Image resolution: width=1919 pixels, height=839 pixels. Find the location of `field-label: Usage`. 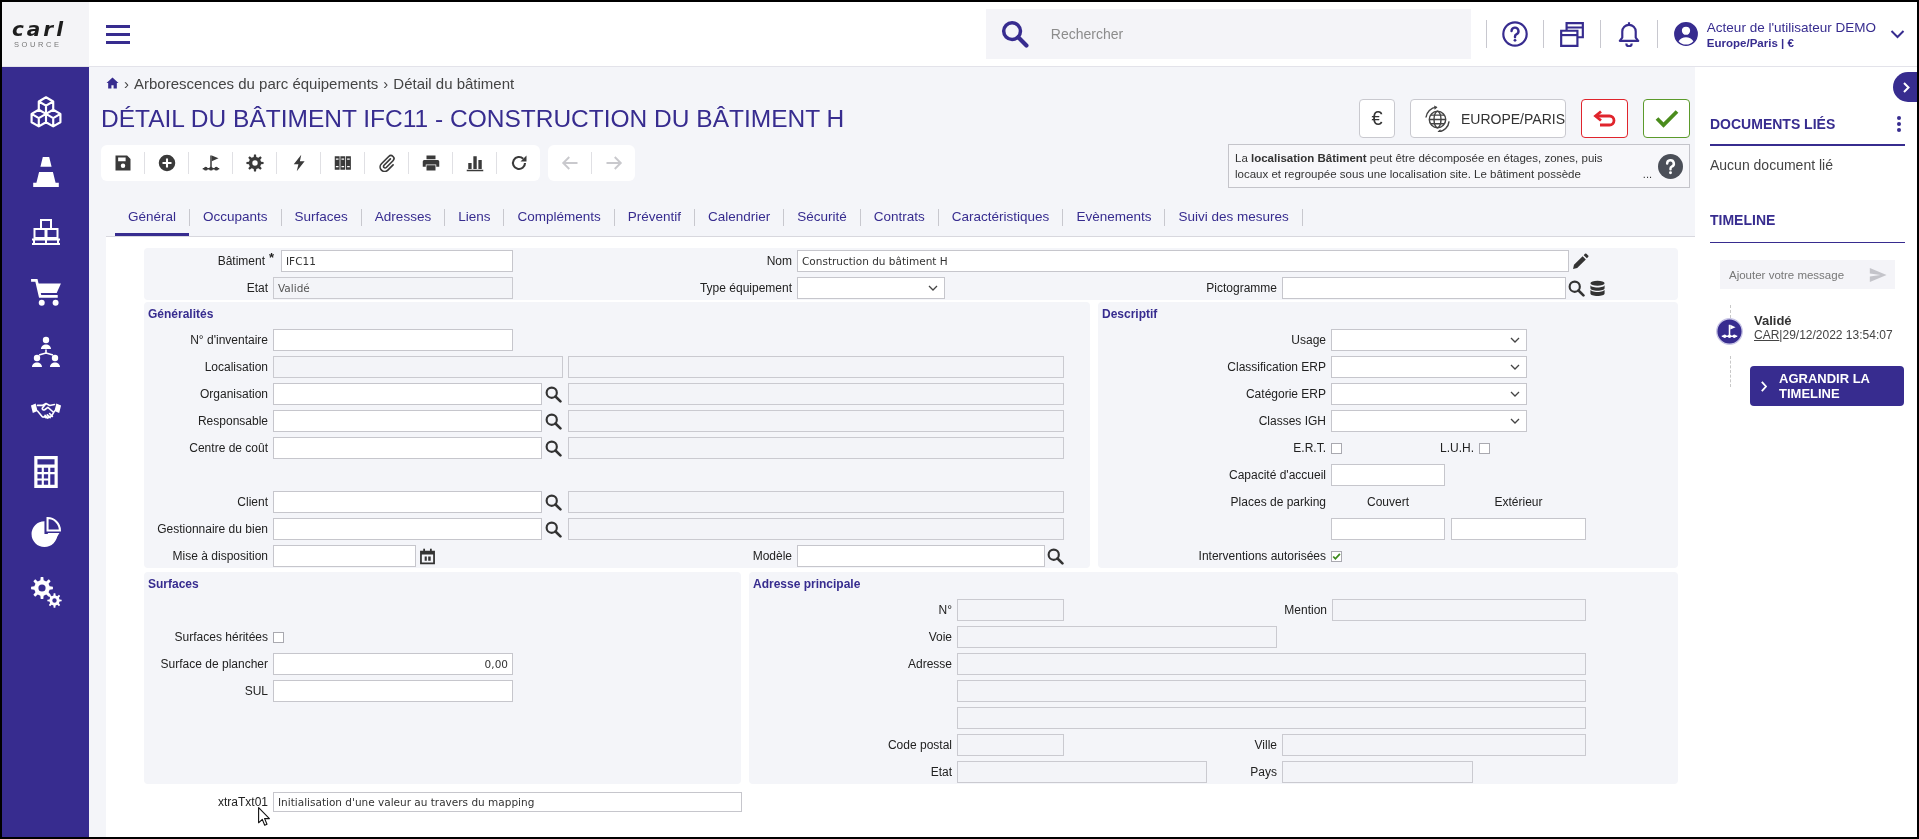

field-label: Usage is located at coordinates (1308, 340).